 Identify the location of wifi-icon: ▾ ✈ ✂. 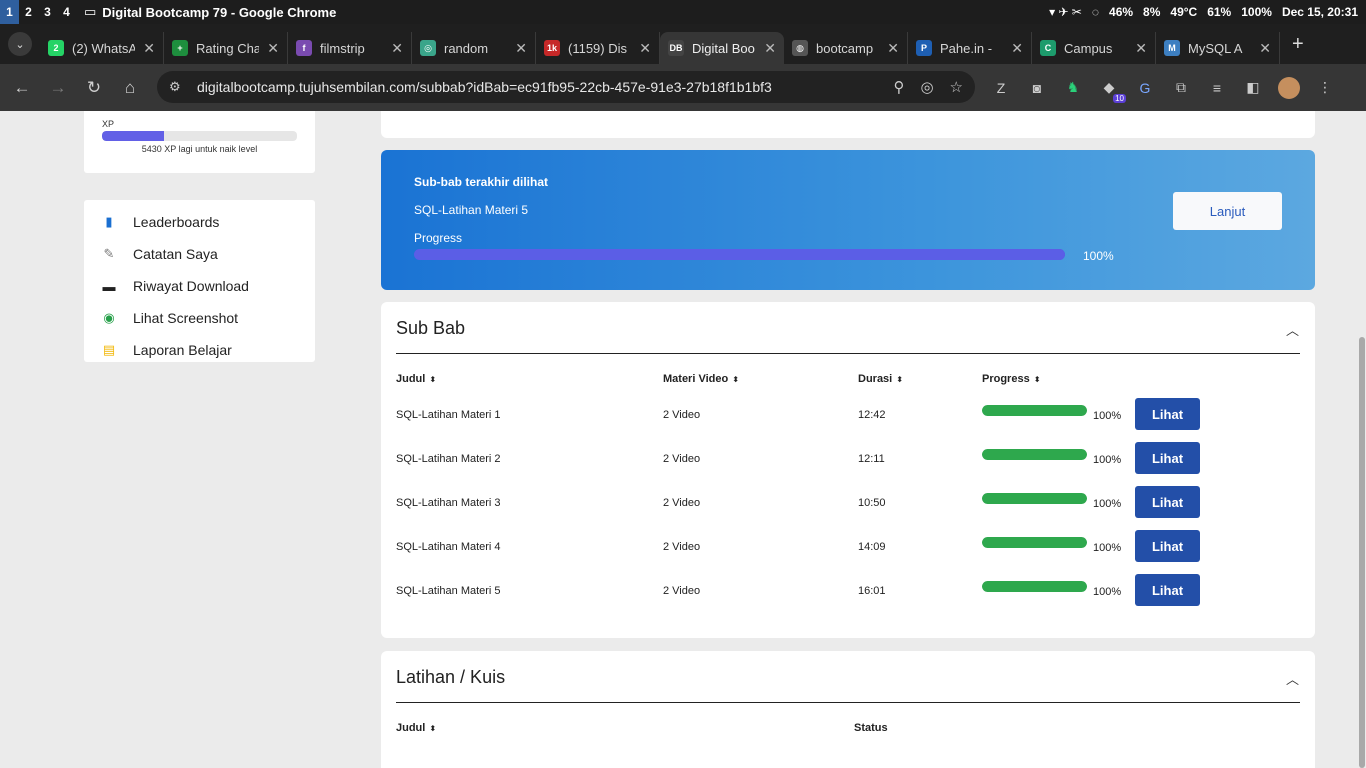
(1065, 12).